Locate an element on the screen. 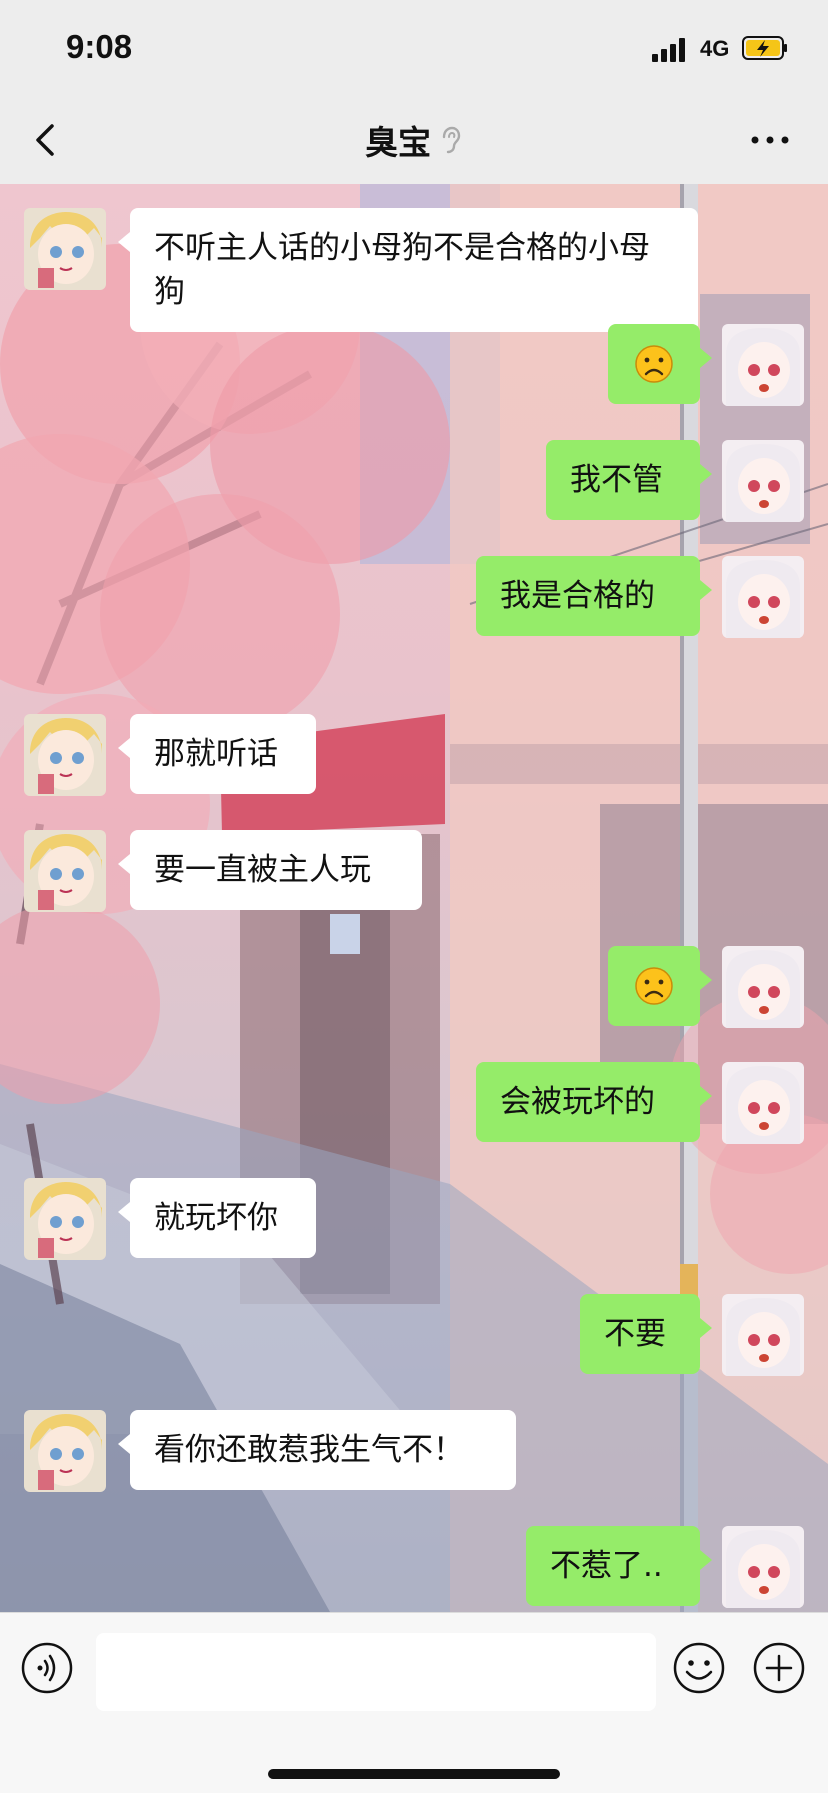 This screenshot has height=1793, width=828. message-text: 会被玩坏的 is located at coordinates (577, 1102).